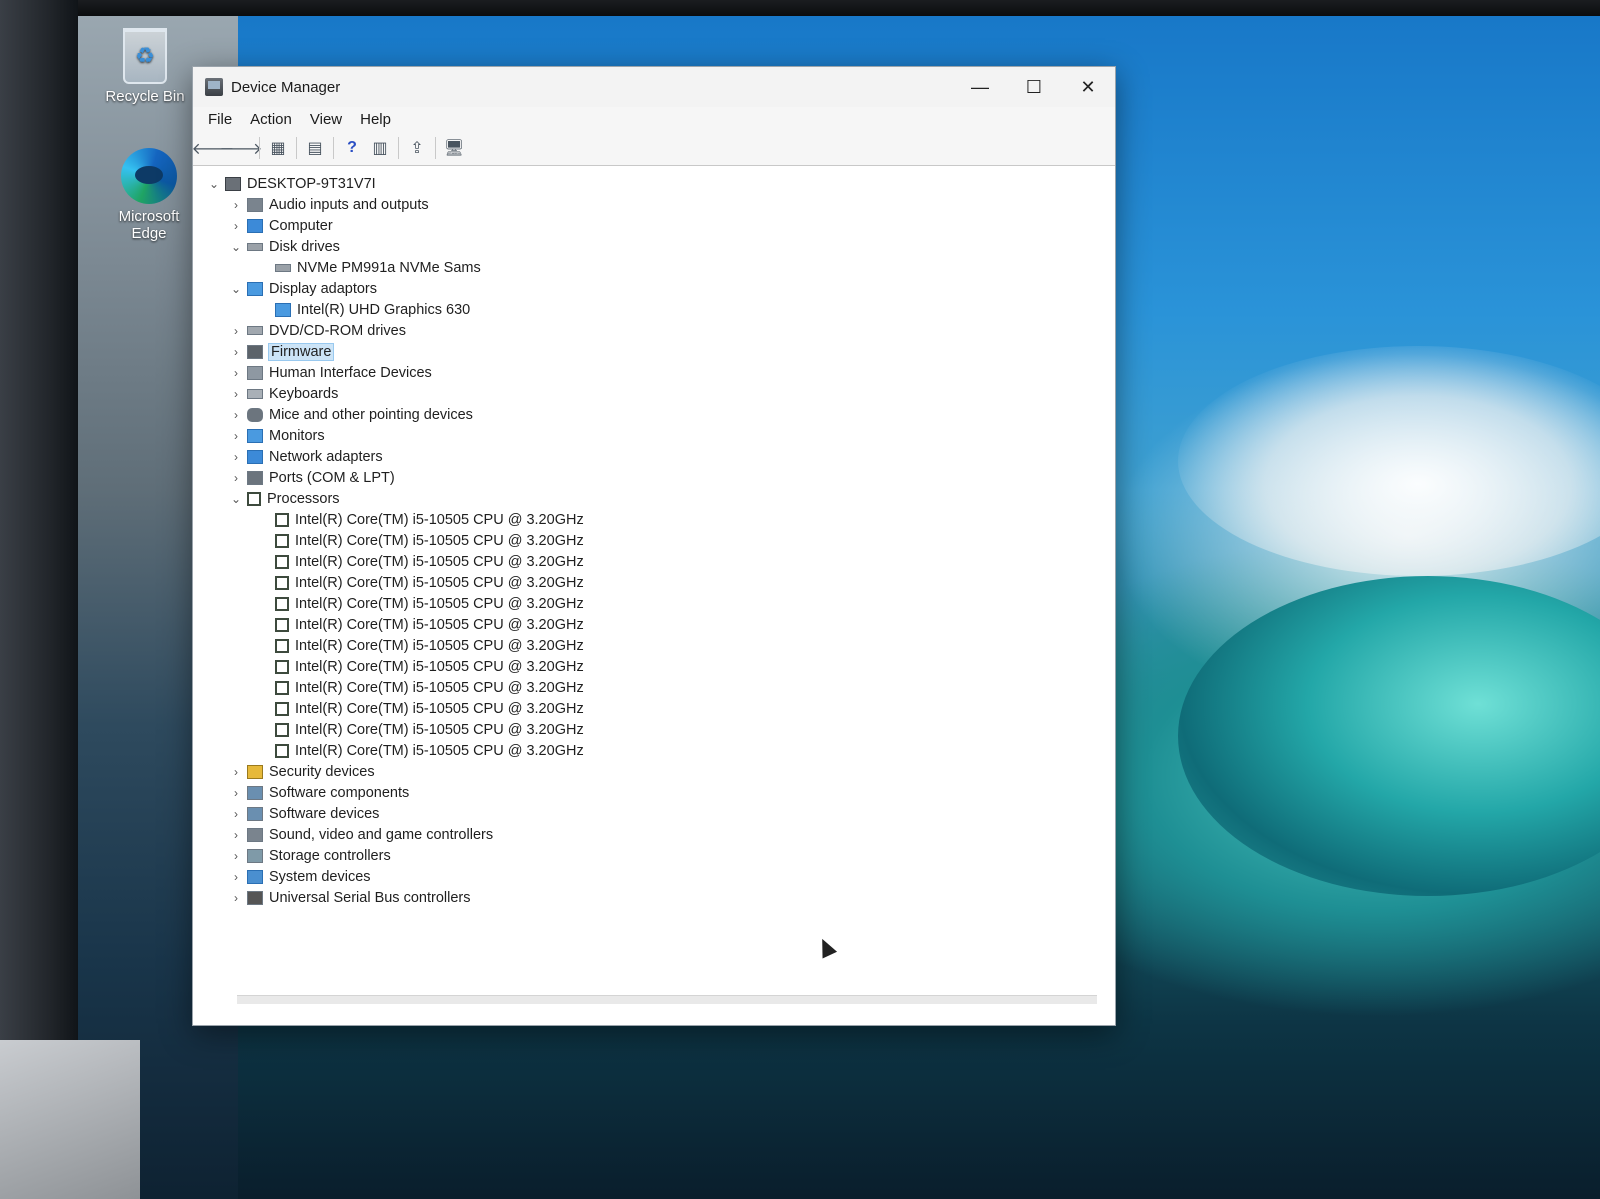  What do you see at coordinates (255, 813) in the screenshot?
I see `software-device-icon` at bounding box center [255, 813].